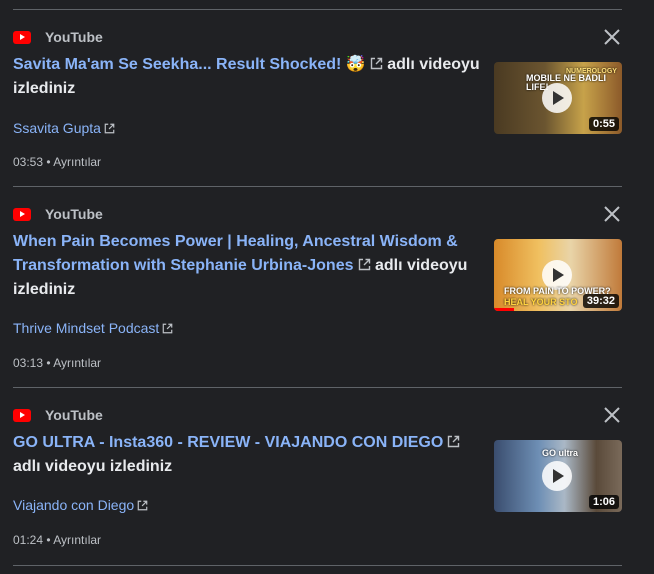 Image resolution: width=654 pixels, height=574 pixels. Describe the element at coordinates (504, 309) in the screenshot. I see `watch-progress-bar` at that location.